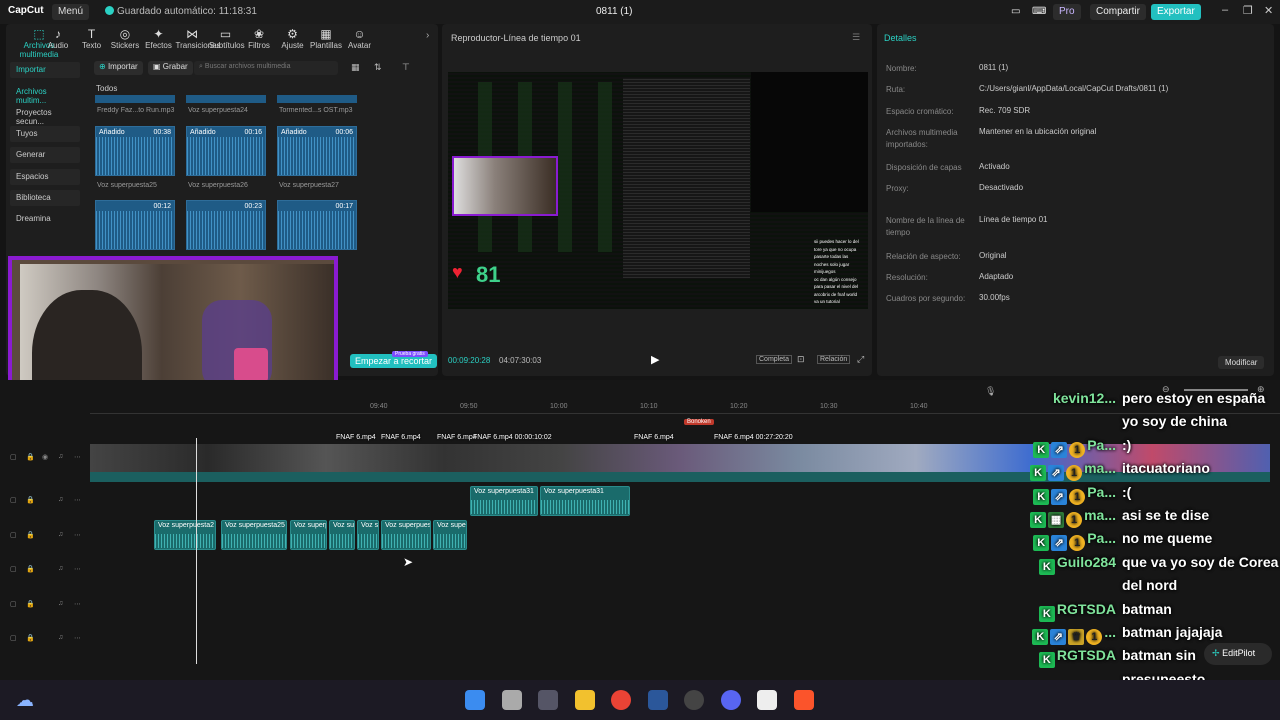  What do you see at coordinates (990, 391) in the screenshot?
I see `microphone-icon: 🎙` at bounding box center [990, 391].